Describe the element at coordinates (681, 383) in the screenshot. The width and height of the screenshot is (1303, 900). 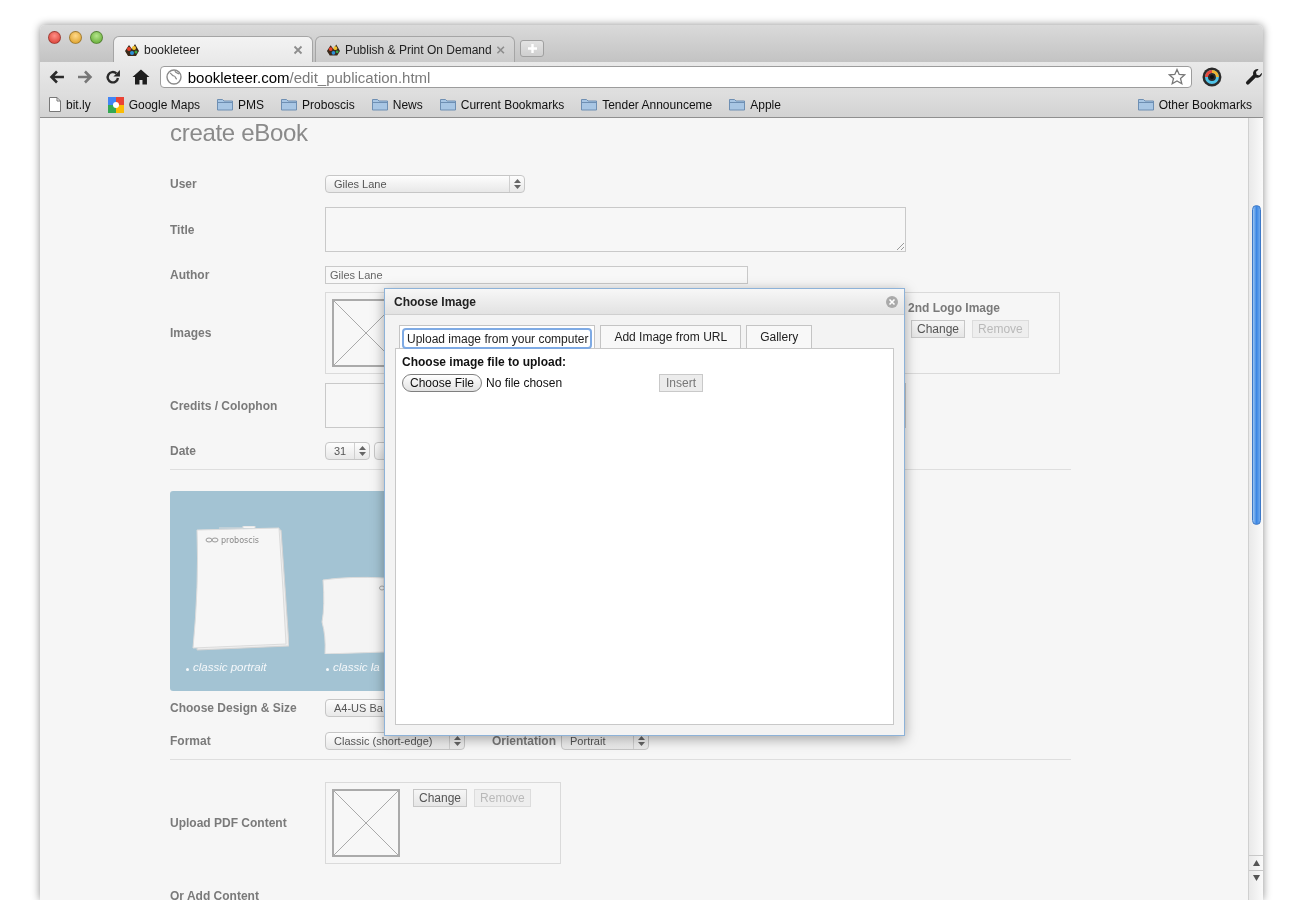
I see `insert-button: Insert` at that location.